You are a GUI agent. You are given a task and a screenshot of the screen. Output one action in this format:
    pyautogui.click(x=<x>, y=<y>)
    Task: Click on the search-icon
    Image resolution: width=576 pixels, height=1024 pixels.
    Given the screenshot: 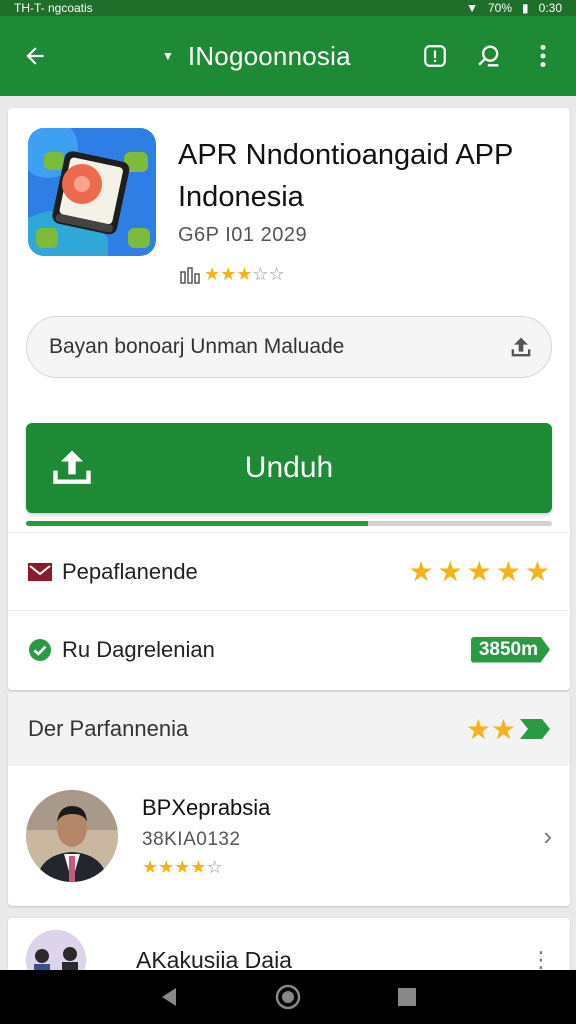 What is the action you would take?
    pyautogui.click(x=488, y=56)
    